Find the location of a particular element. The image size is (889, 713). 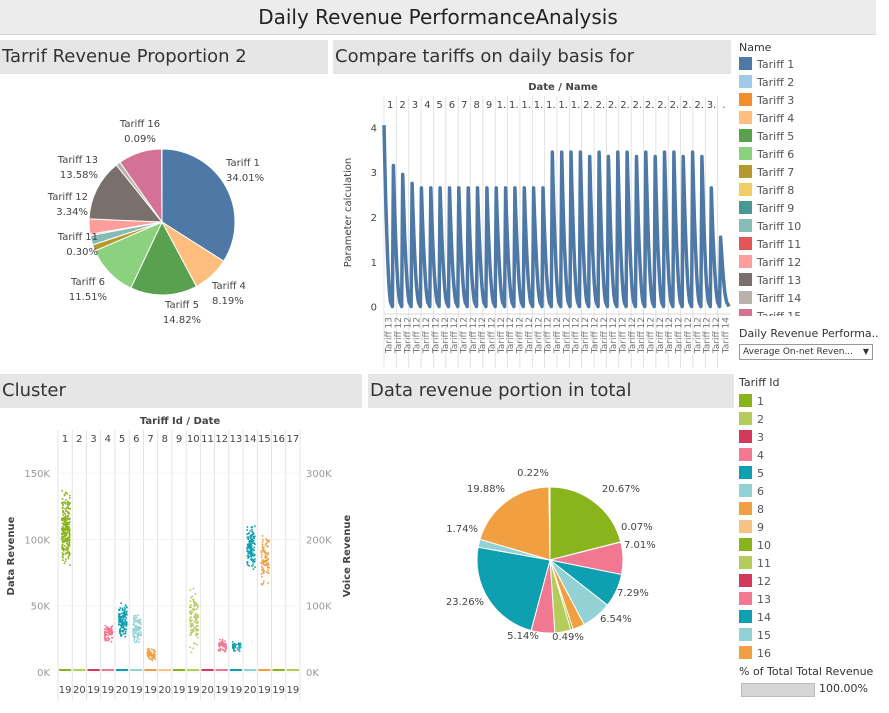

tariff-legend-item: 15 is located at coordinates (809, 636).